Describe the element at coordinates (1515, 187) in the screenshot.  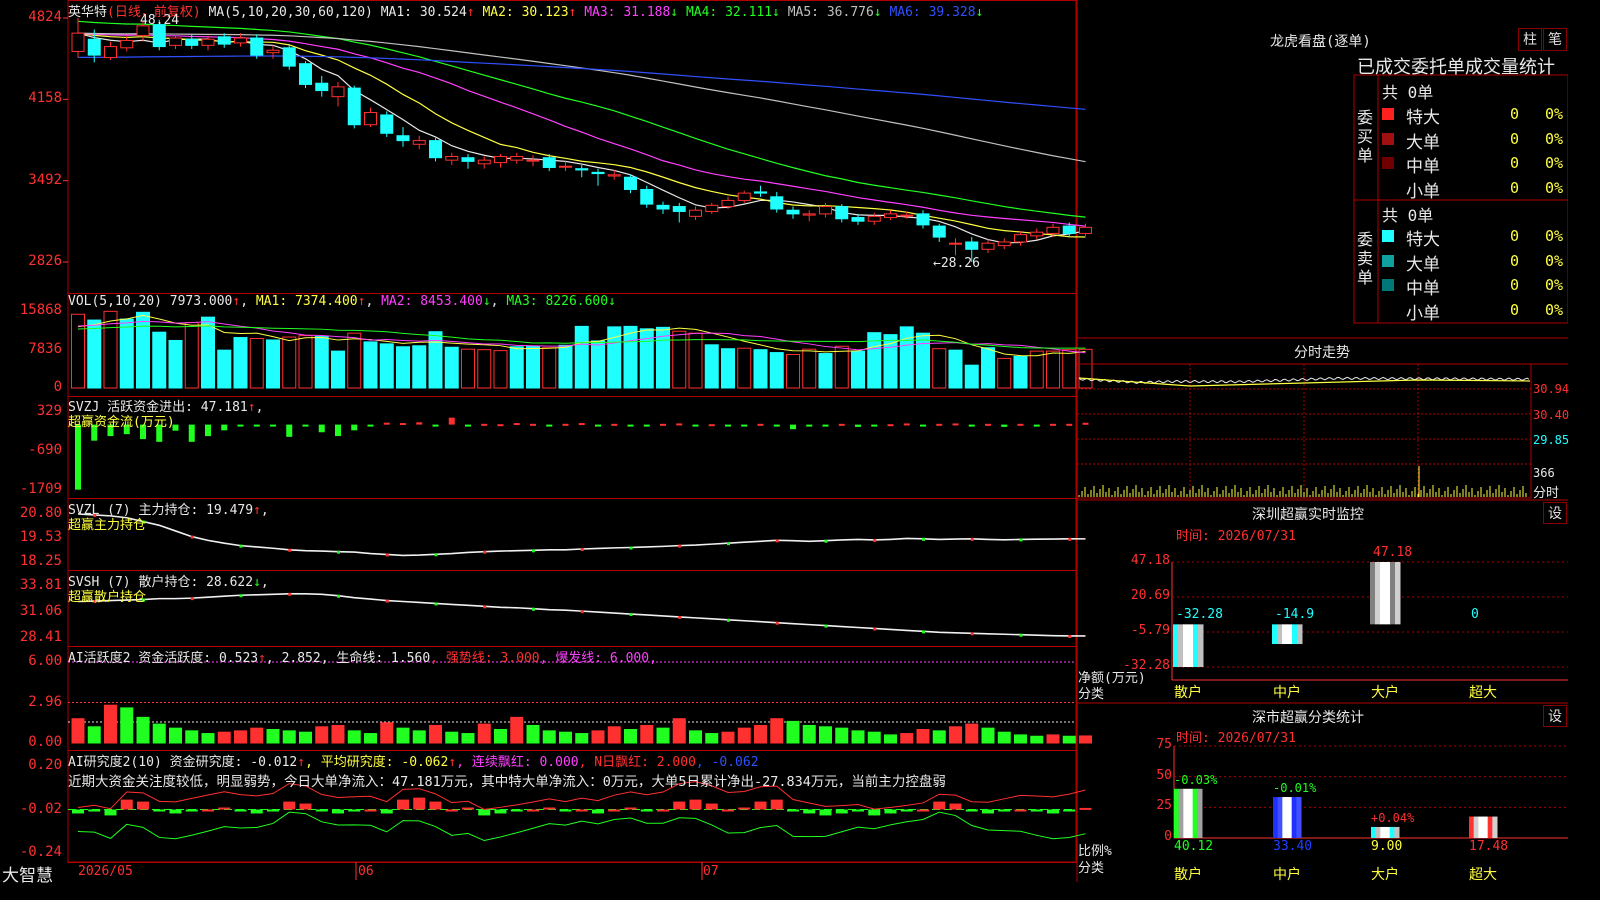
I see `buy-row-count: 0` at that location.